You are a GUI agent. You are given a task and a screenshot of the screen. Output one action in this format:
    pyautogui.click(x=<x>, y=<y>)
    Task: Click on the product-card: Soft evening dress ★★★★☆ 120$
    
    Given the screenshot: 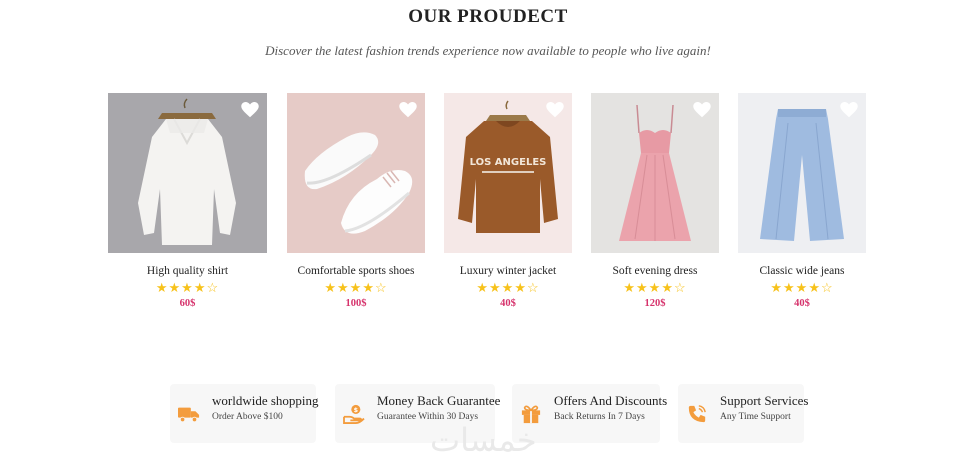 What is the action you would take?
    pyautogui.click(x=655, y=201)
    